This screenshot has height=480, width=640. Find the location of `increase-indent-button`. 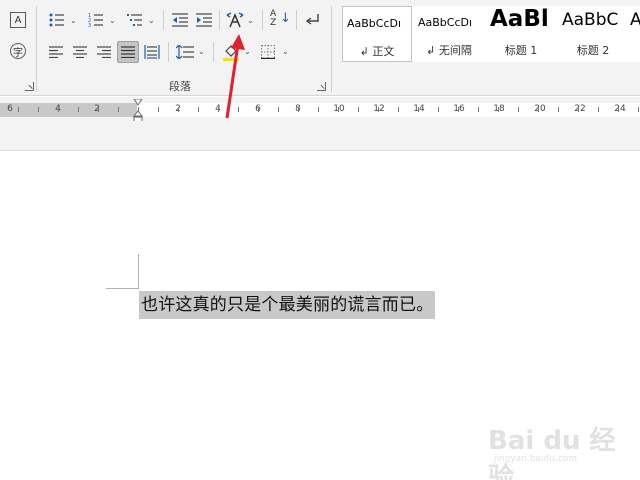

increase-indent-button is located at coordinates (204, 20).